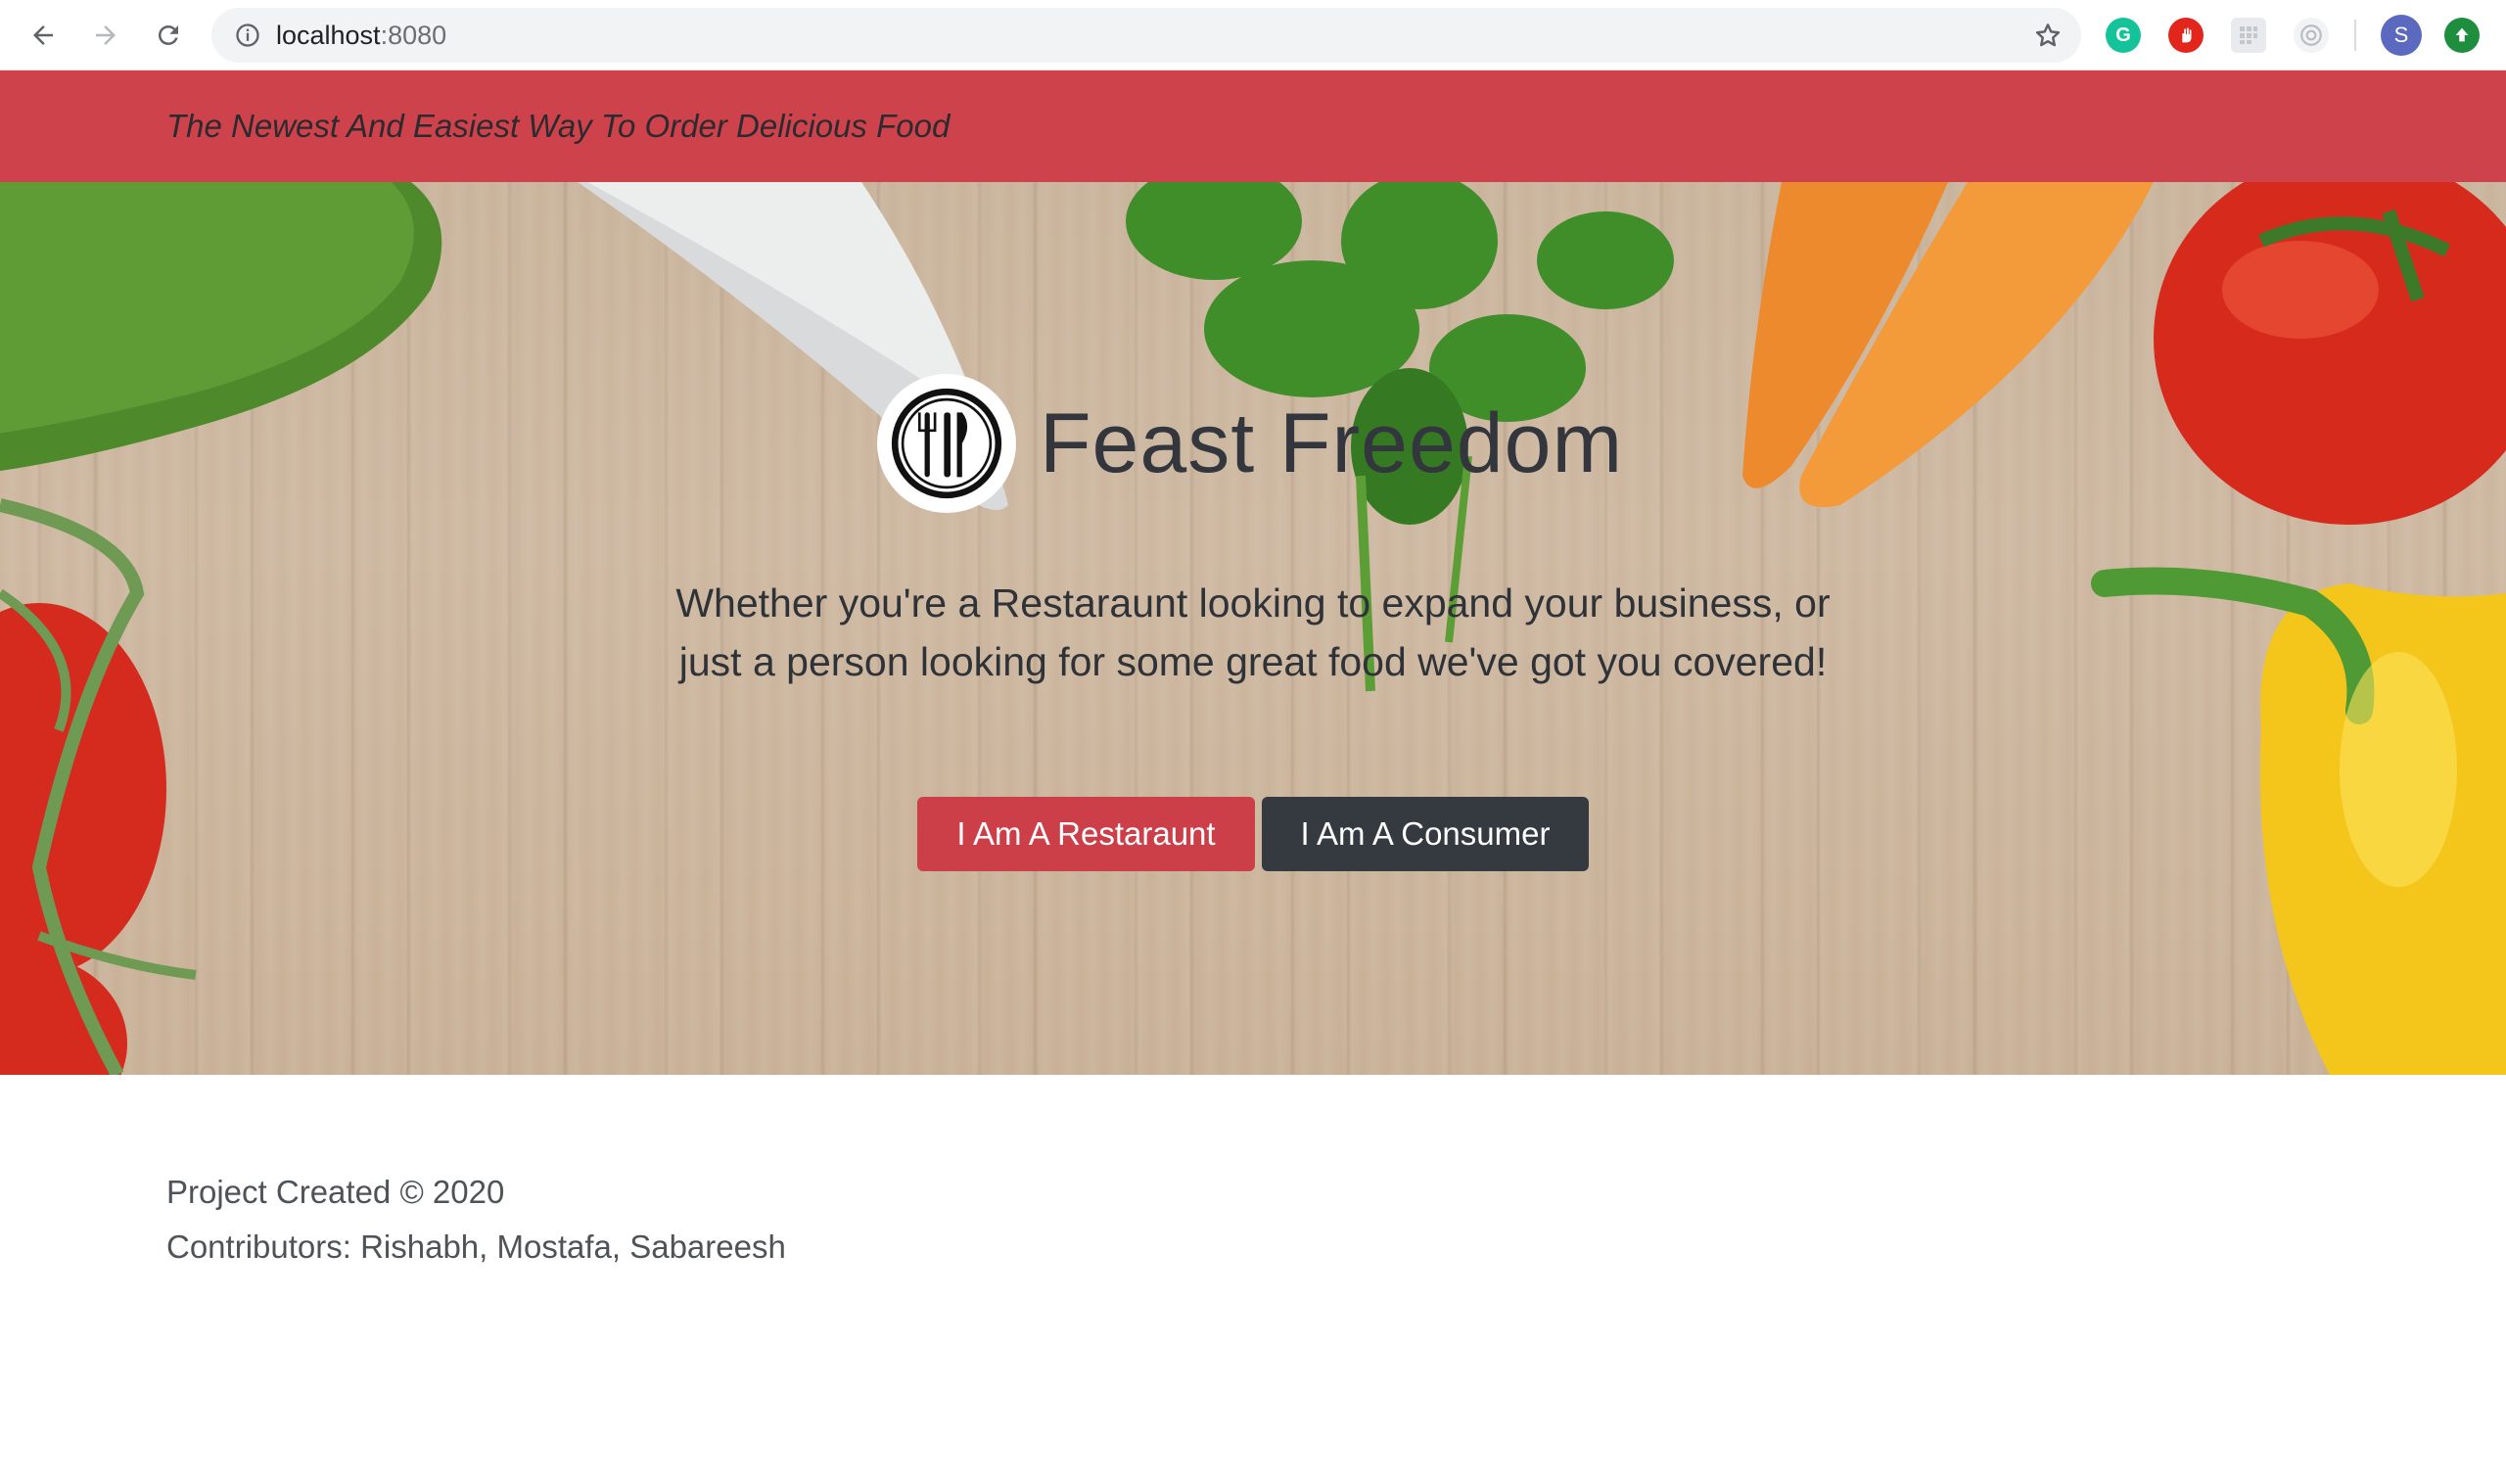 The height and width of the screenshot is (1484, 2506). What do you see at coordinates (2186, 35) in the screenshot?
I see `adblock-icon` at bounding box center [2186, 35].